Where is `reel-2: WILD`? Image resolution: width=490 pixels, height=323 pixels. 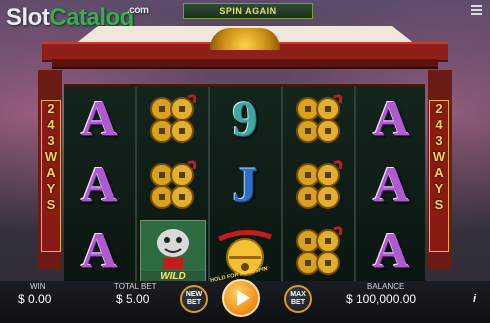 reel-2: WILD is located at coordinates (172, 186).